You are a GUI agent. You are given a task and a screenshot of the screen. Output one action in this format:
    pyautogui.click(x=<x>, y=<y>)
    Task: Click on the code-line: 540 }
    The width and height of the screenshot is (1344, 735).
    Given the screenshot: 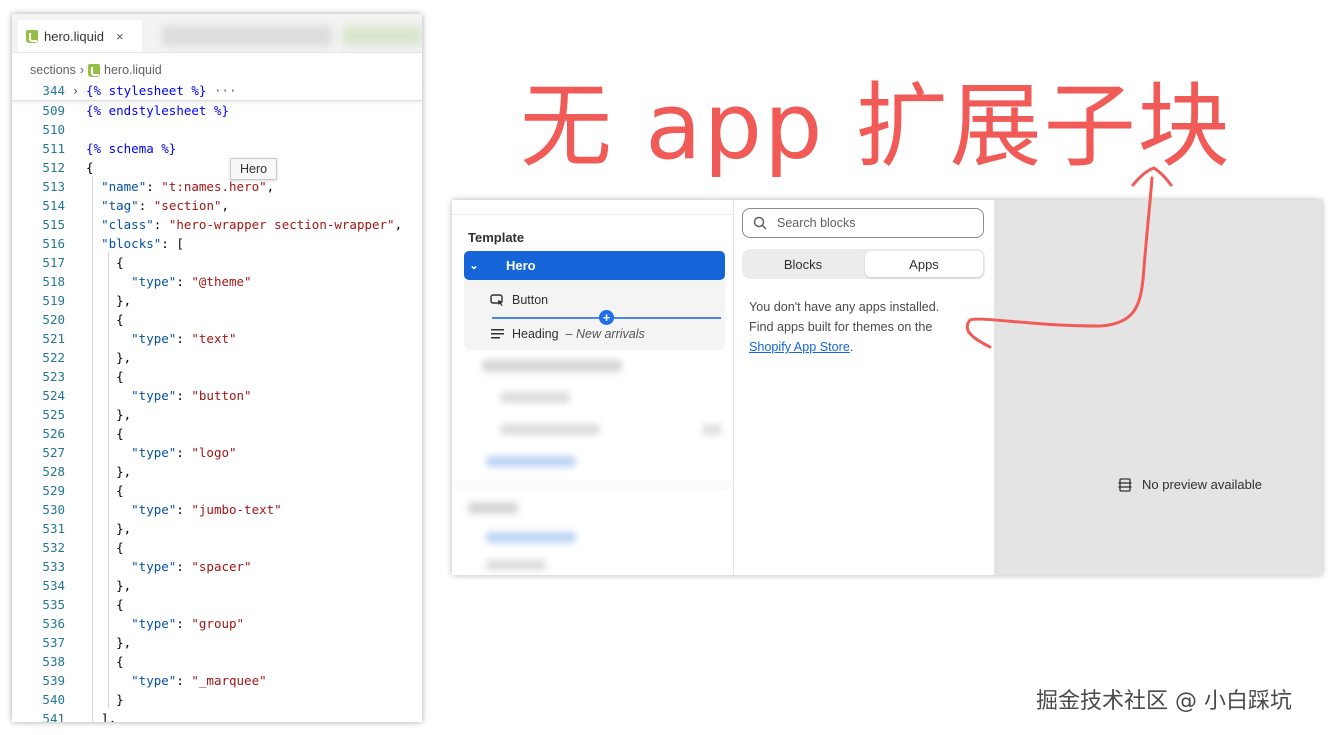 What is the action you would take?
    pyautogui.click(x=217, y=699)
    